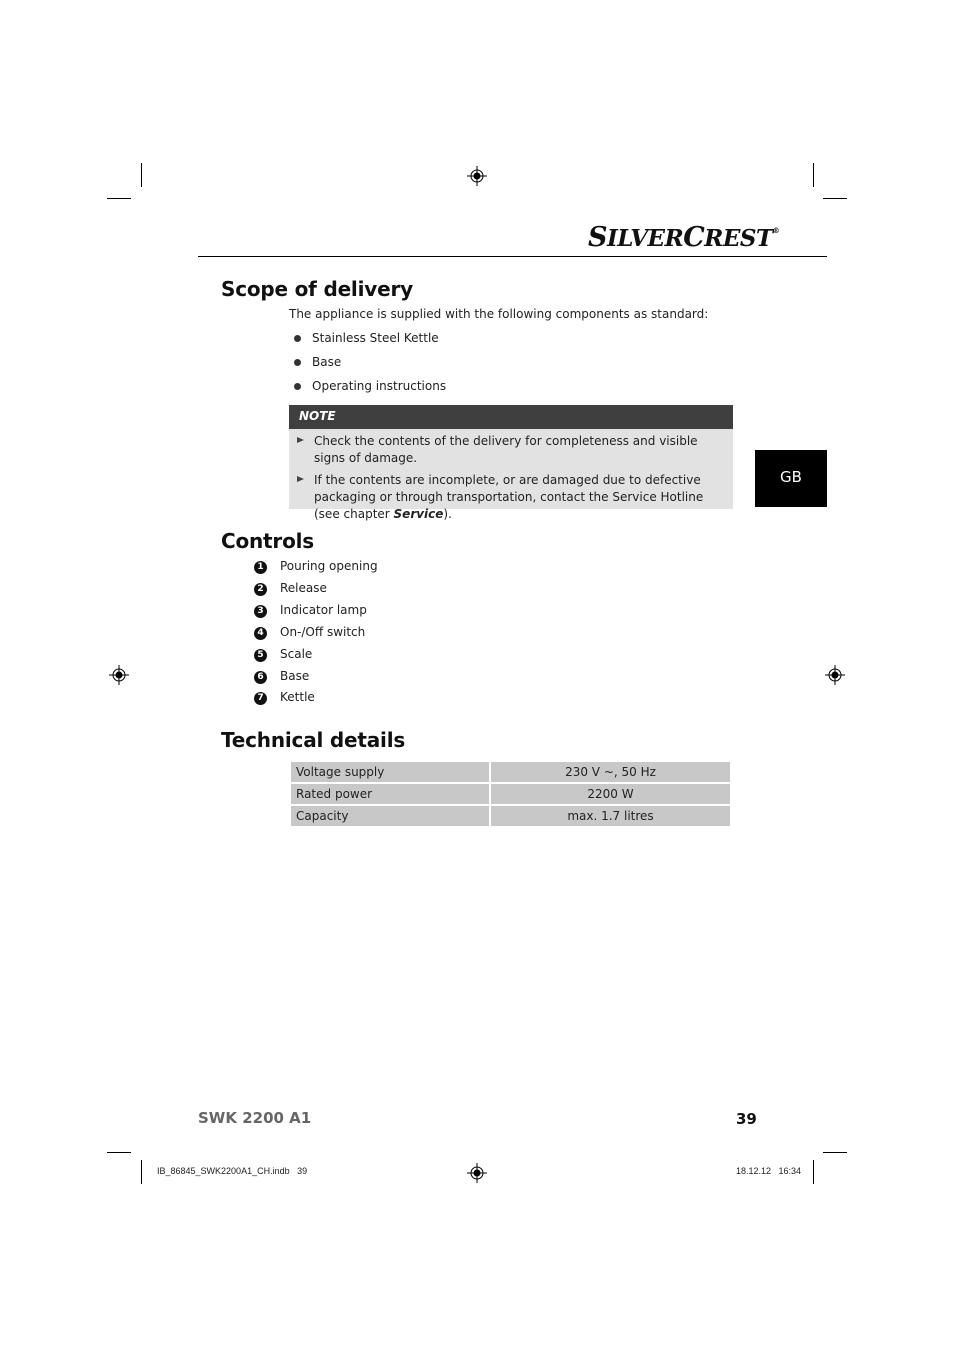  I want to click on number-4-icon: 4, so click(260, 633).